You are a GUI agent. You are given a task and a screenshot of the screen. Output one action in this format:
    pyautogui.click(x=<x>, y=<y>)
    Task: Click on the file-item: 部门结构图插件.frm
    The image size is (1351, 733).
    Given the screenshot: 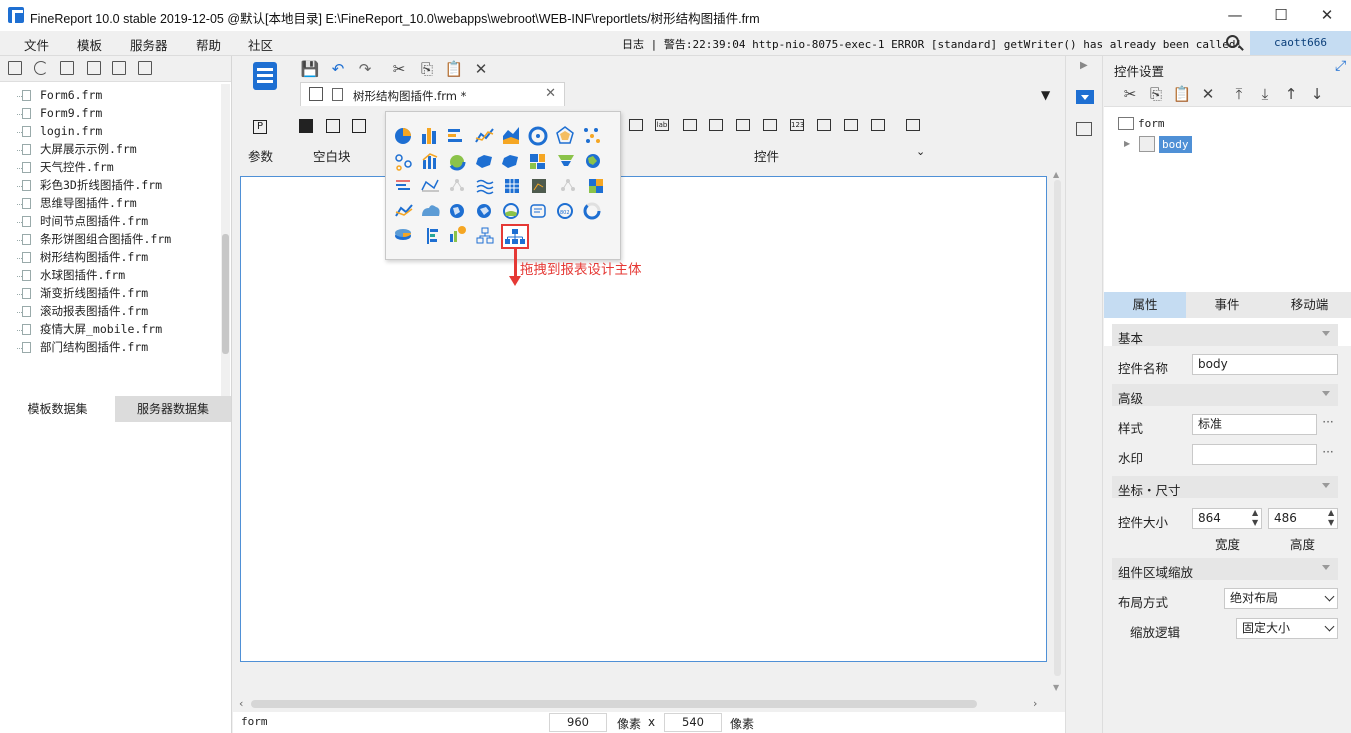 What is the action you would take?
    pyautogui.click(x=110, y=347)
    